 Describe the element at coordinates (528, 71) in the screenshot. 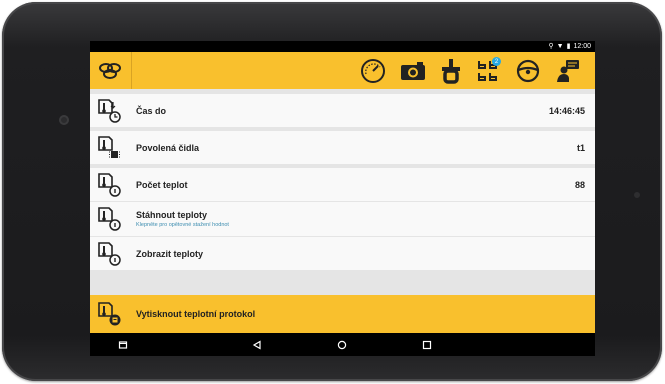

I see `steering-wheel-icon` at that location.